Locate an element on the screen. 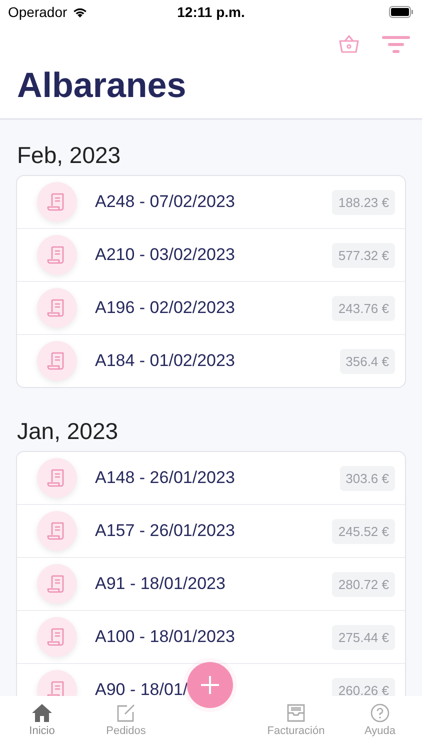 The height and width of the screenshot is (750, 422). amount-badge: 577.32 € is located at coordinates (363, 255).